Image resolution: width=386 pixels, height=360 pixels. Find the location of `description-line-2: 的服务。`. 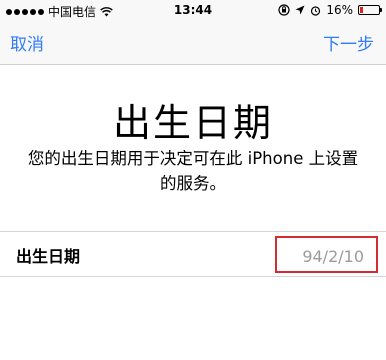

description-line-2: 的服务。 is located at coordinates (193, 183).